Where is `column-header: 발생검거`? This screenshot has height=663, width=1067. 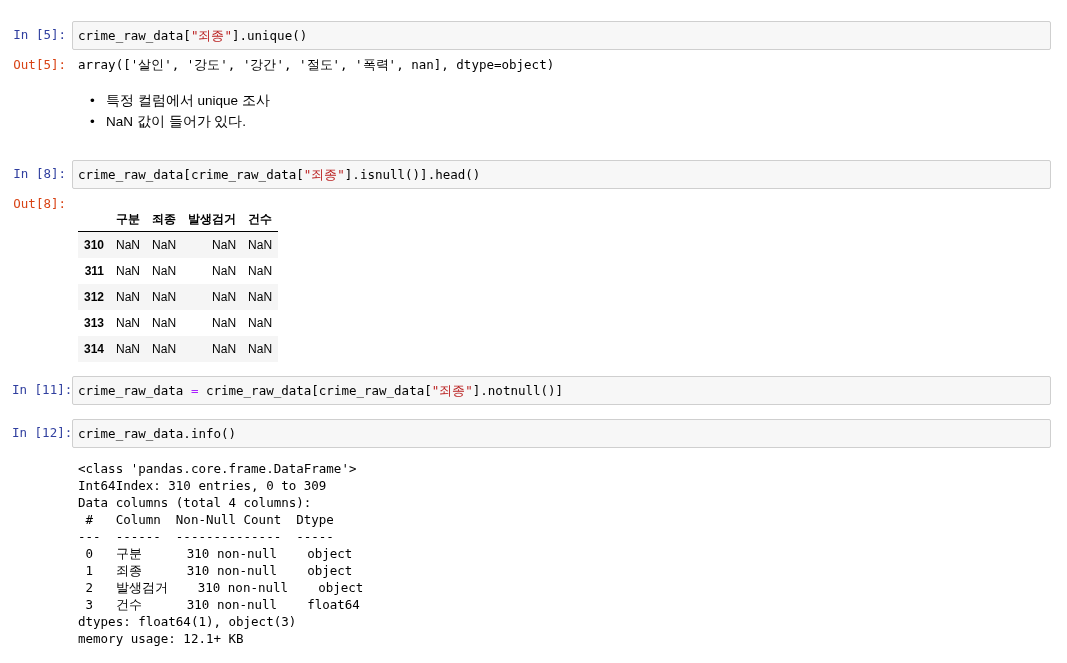 column-header: 발생검거 is located at coordinates (212, 219).